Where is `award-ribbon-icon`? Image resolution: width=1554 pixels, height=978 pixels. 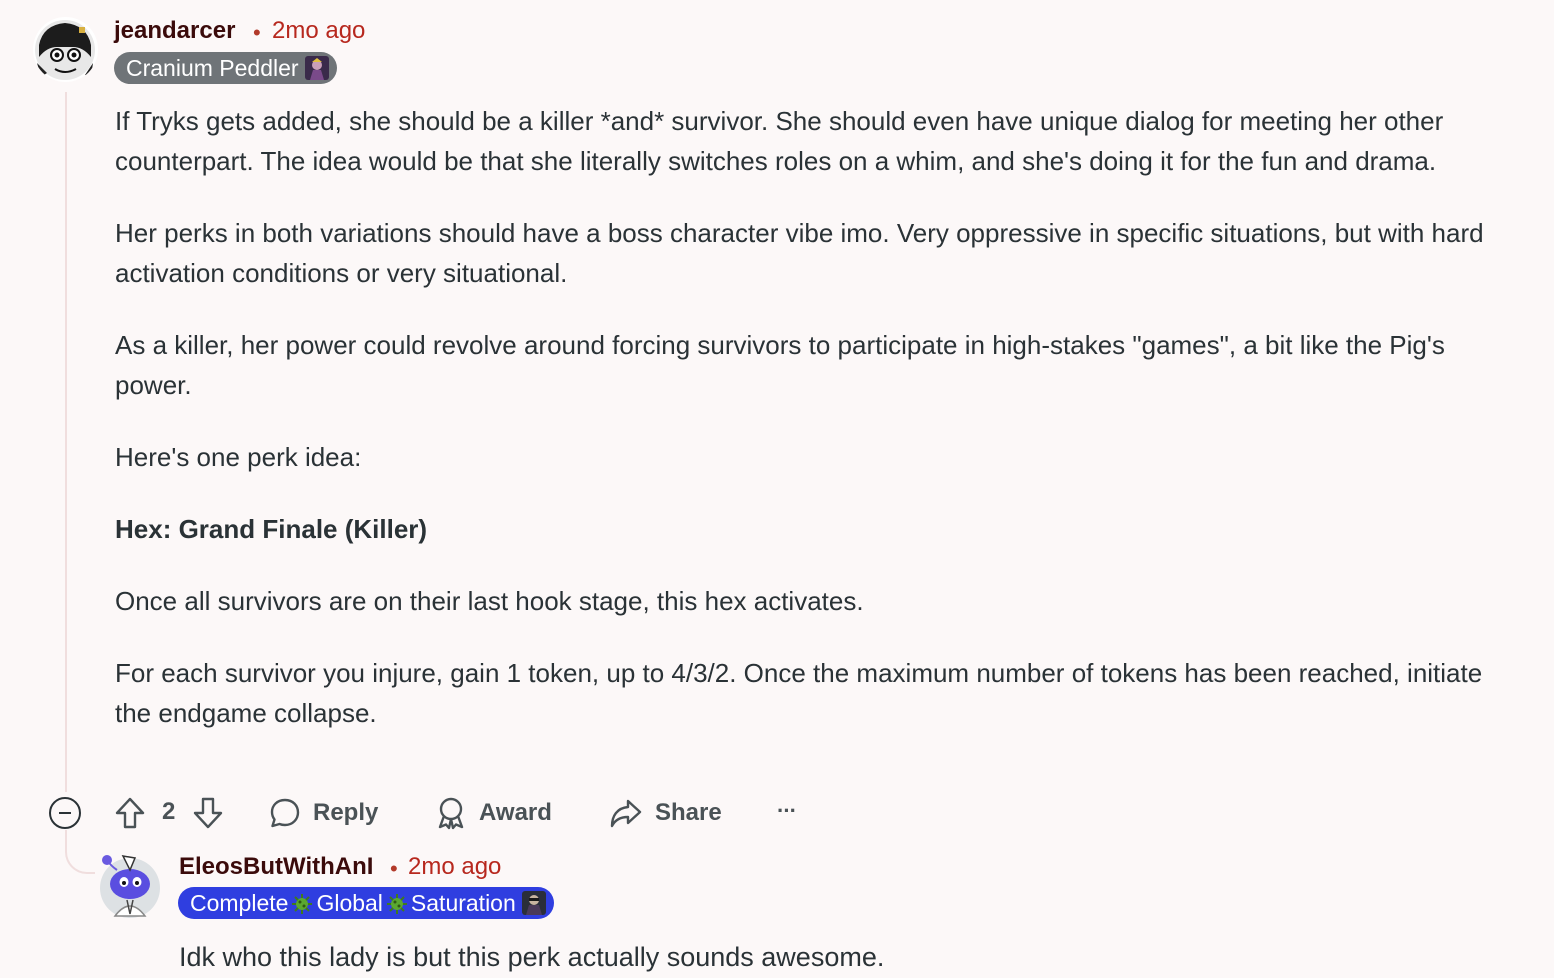 award-ribbon-icon is located at coordinates (451, 813).